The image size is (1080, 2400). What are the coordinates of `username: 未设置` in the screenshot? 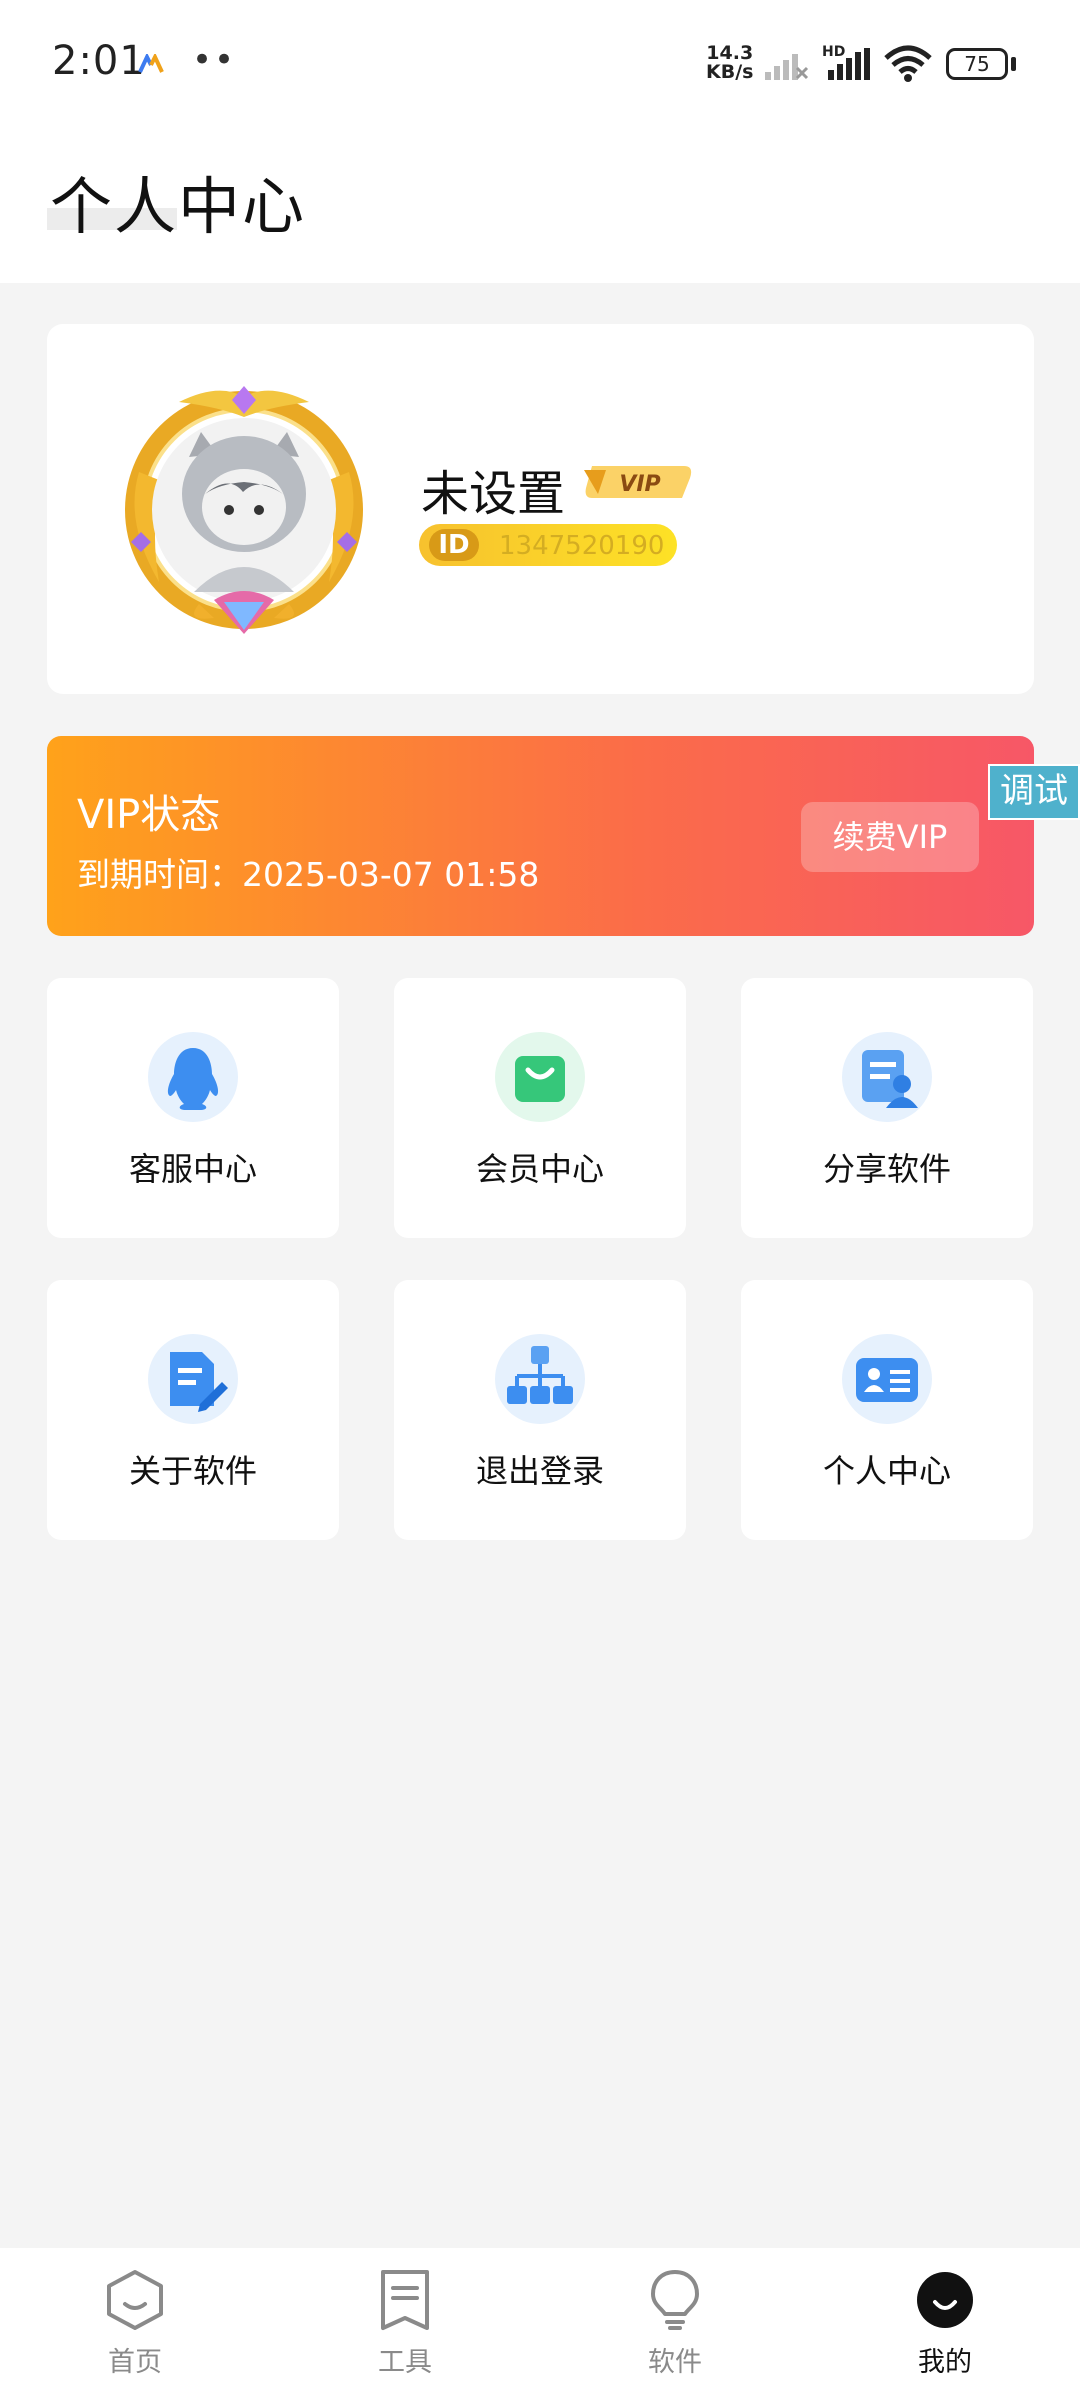 It's located at (493, 494).